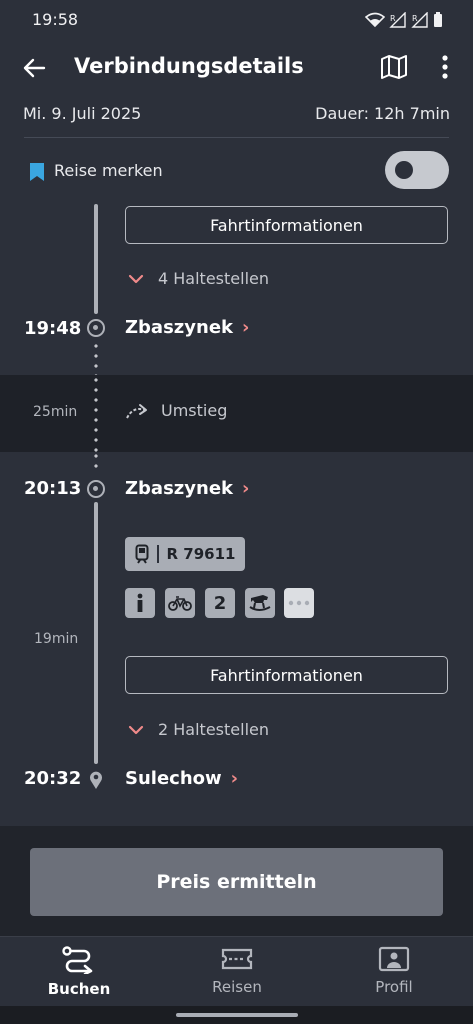 The height and width of the screenshot is (1024, 473). Describe the element at coordinates (236, 116) in the screenshot. I see `trip-summary: Mi. 9. Juli 2025 Dauer: 12h 7min` at that location.